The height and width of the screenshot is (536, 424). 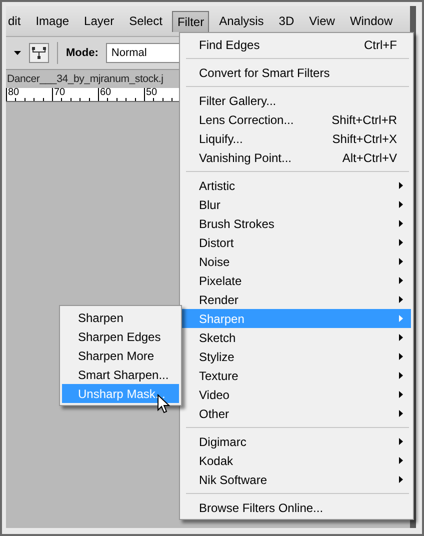 I want to click on menu-item: Kodak, so click(x=296, y=460).